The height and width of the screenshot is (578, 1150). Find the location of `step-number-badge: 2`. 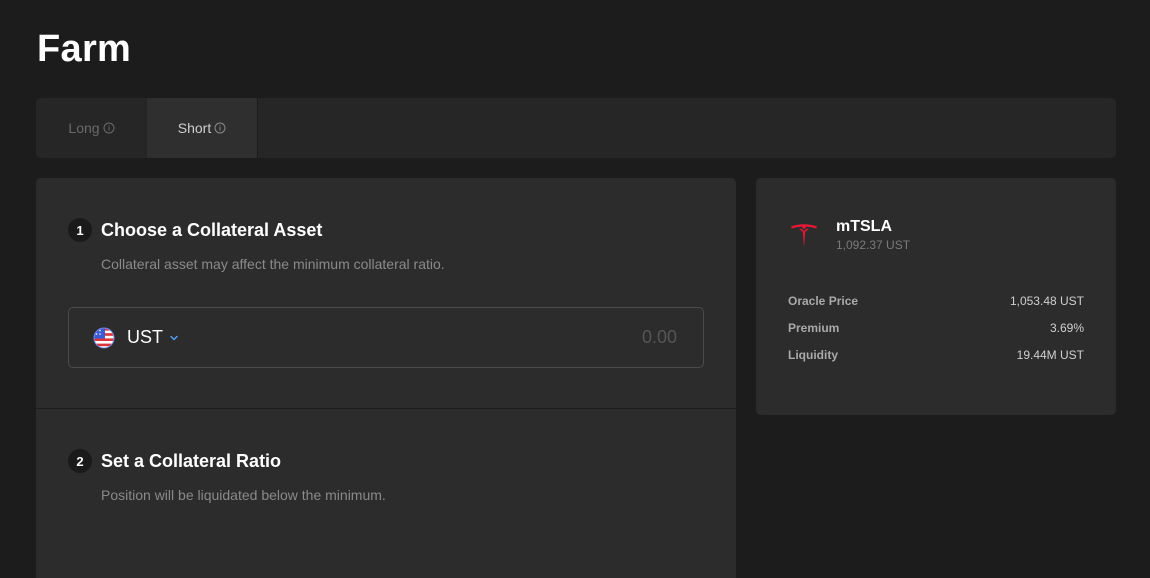

step-number-badge: 2 is located at coordinates (80, 461).